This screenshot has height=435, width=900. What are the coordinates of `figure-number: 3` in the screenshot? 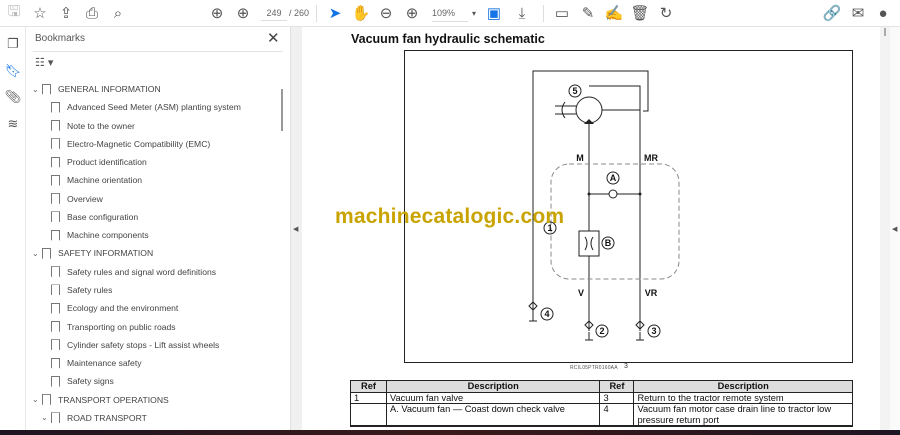 It's located at (626, 366).